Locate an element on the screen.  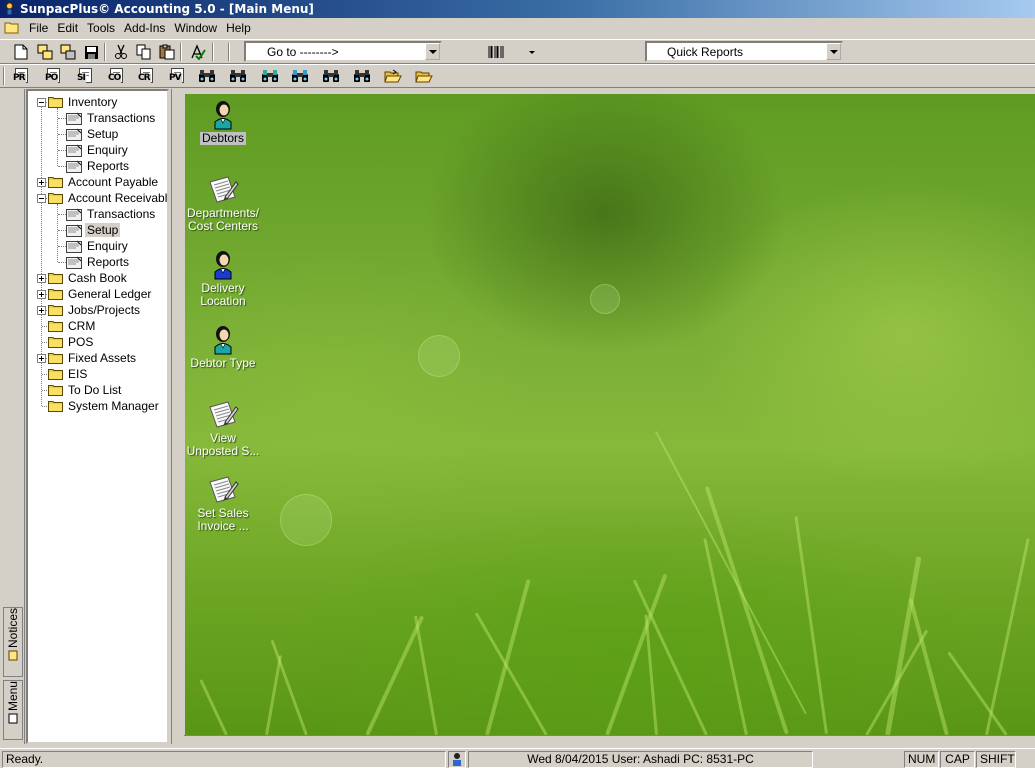
barcode-dropdown-button is located at coordinates (532, 52).